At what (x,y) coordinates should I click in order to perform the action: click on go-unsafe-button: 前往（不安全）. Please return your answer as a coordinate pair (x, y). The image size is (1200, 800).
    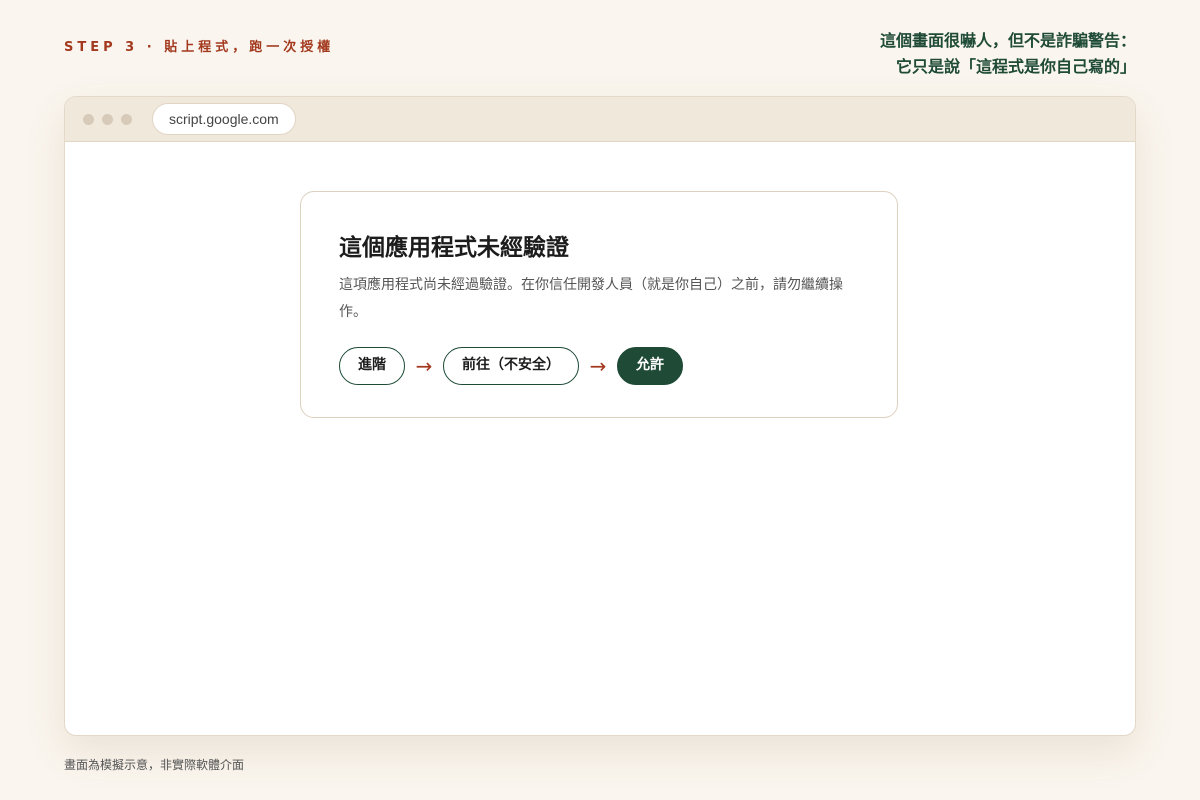
    Looking at the image, I should click on (511, 366).